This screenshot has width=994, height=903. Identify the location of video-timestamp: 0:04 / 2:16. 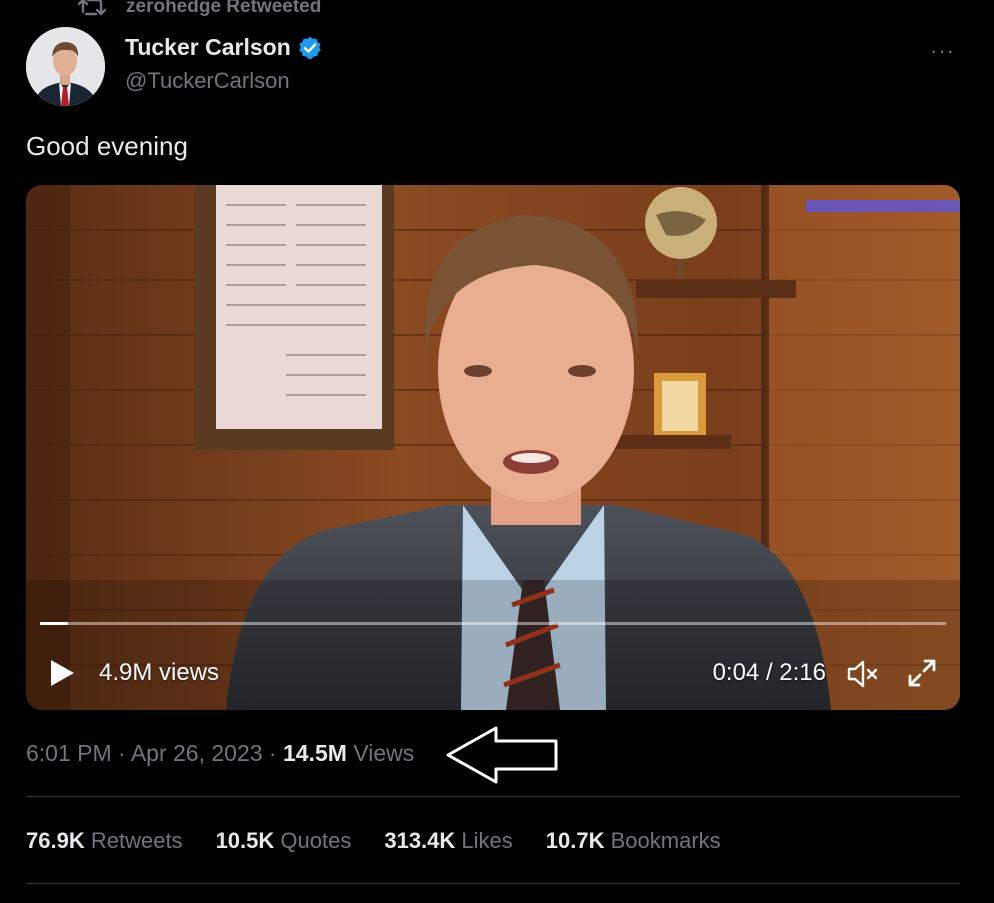
(769, 672).